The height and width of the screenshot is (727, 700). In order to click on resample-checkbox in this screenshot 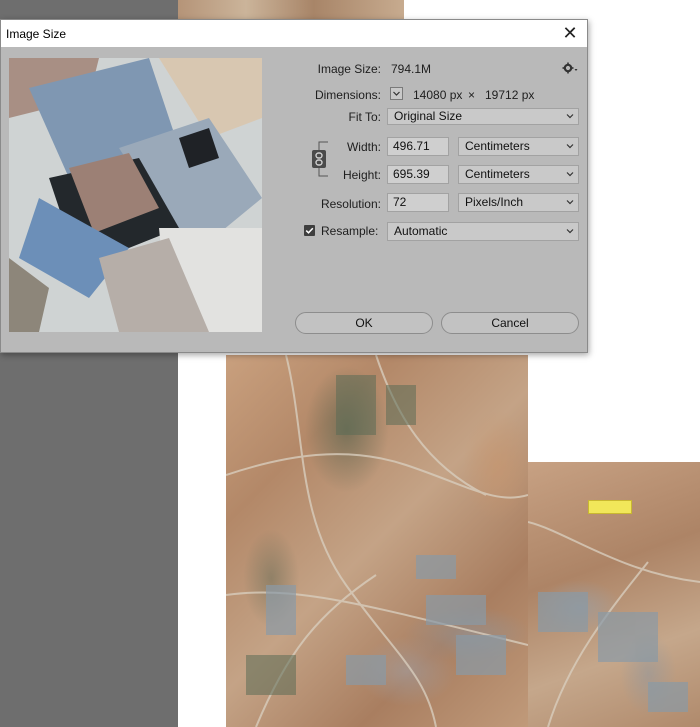, I will do `click(309, 230)`.